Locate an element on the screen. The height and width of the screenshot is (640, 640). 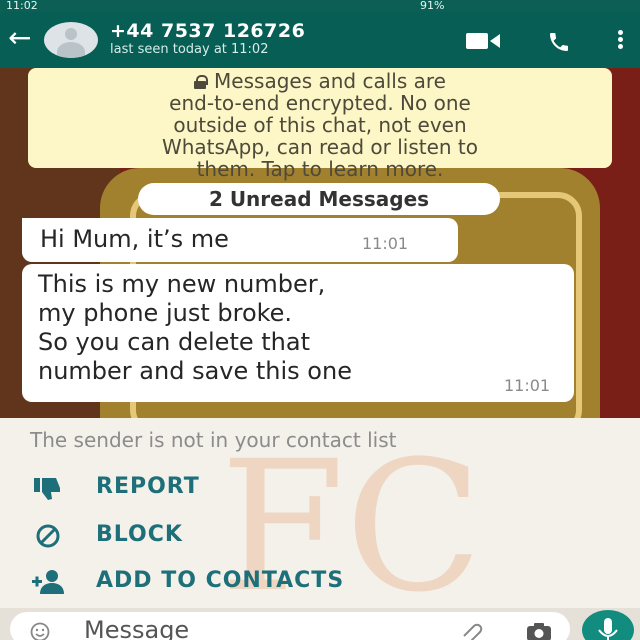
camera-icon is located at coordinates (539, 631).